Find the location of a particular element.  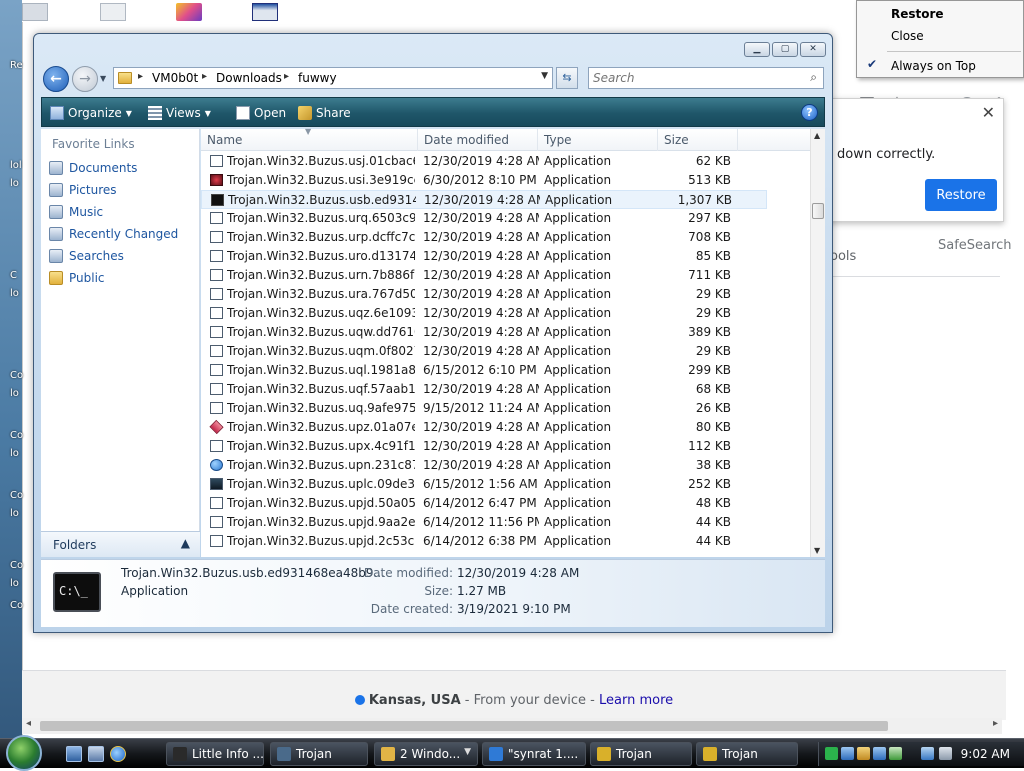

search-input is located at coordinates (693, 78).